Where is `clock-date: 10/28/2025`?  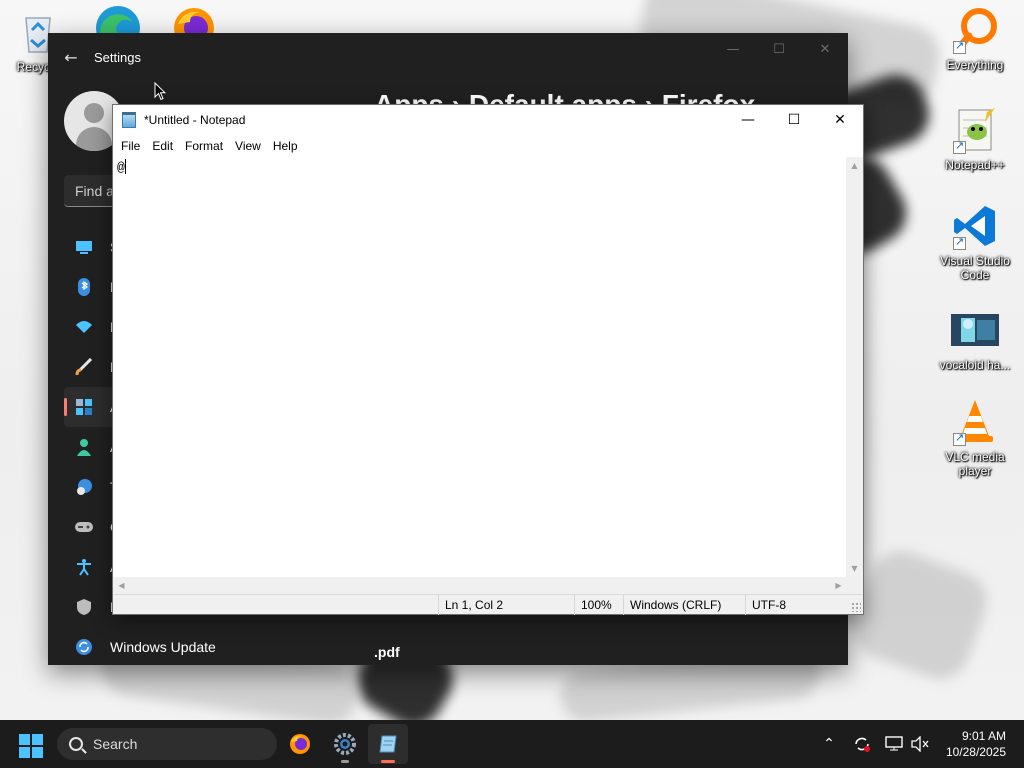 clock-date: 10/28/2025 is located at coordinates (975, 752).